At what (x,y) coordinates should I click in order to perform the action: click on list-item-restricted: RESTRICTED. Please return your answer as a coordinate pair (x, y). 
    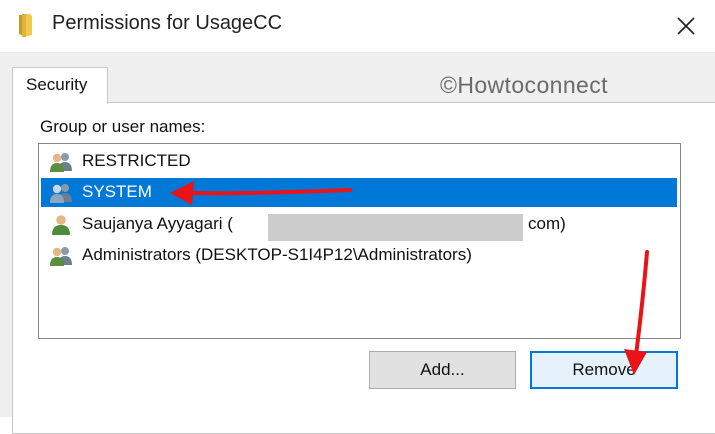
    Looking at the image, I should click on (359, 161).